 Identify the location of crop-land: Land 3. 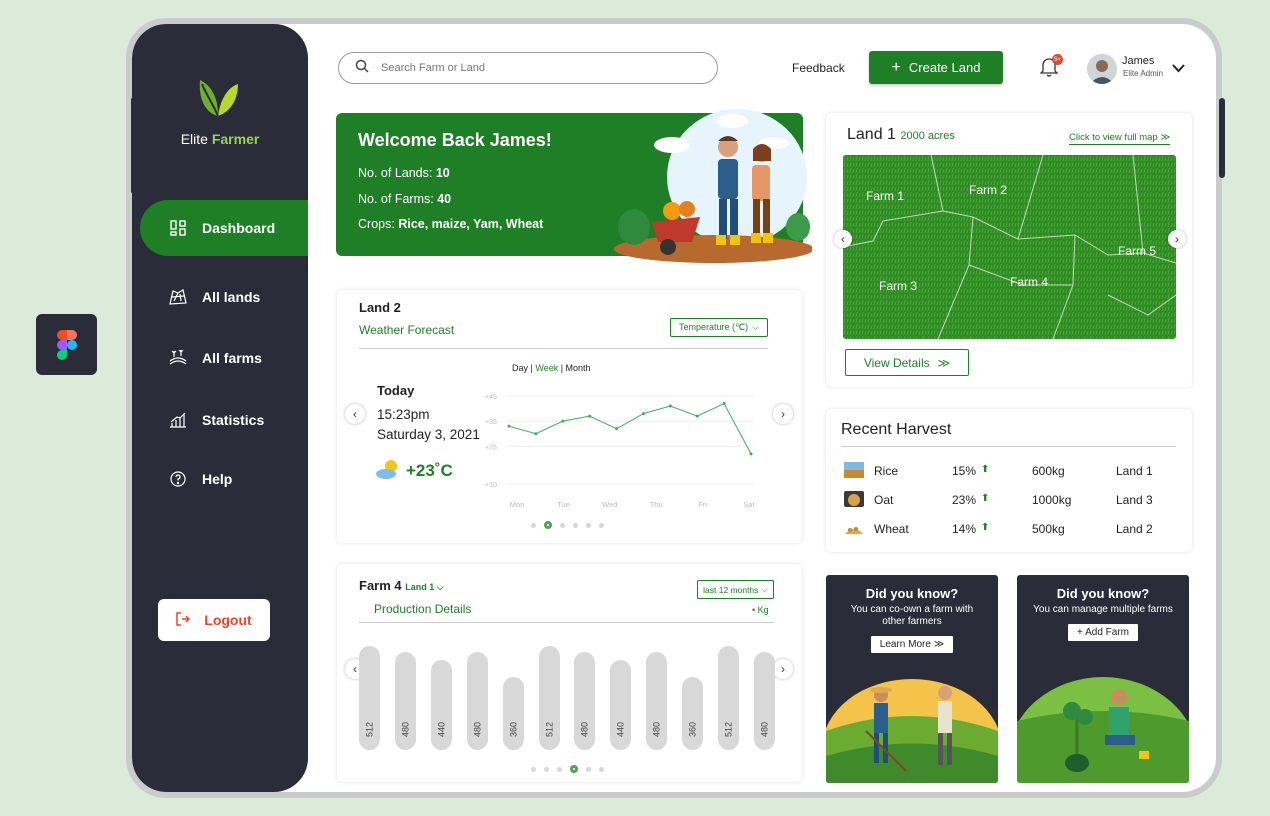
(1134, 500).